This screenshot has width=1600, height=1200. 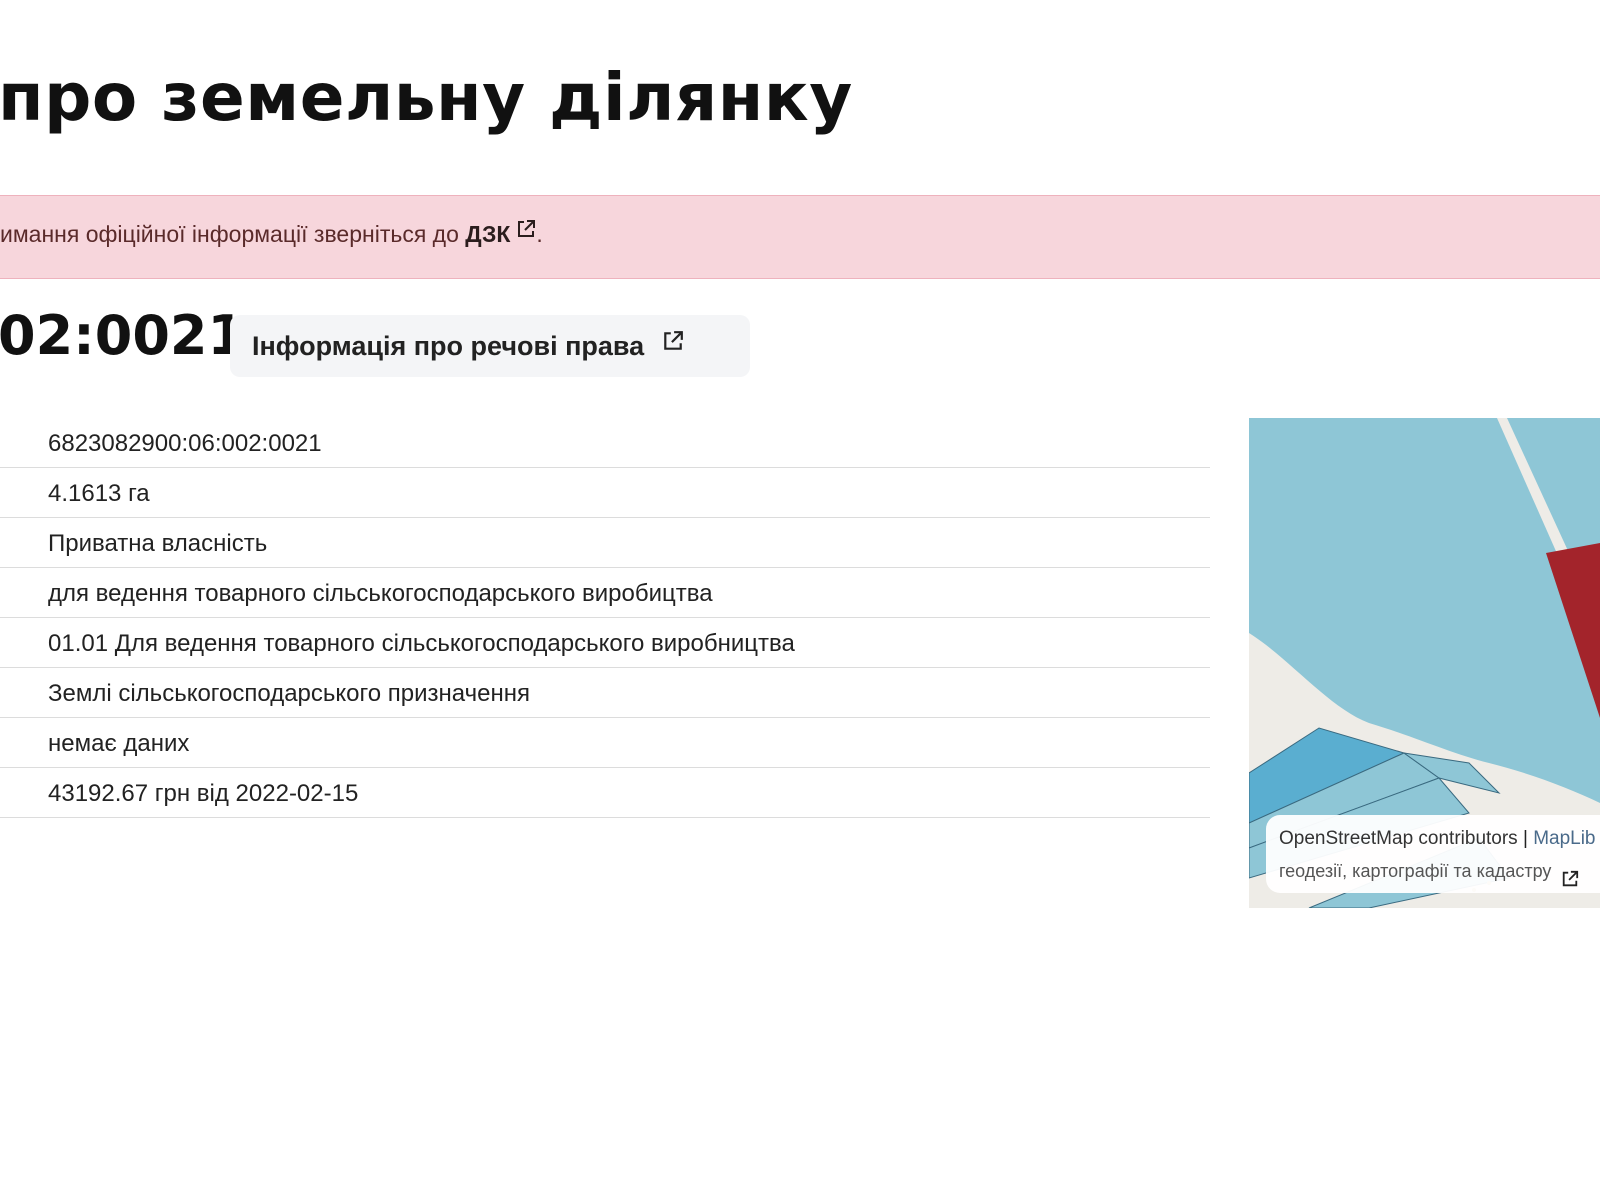 What do you see at coordinates (488, 234) in the screenshot?
I see `dzk-link-label: ДЗК` at bounding box center [488, 234].